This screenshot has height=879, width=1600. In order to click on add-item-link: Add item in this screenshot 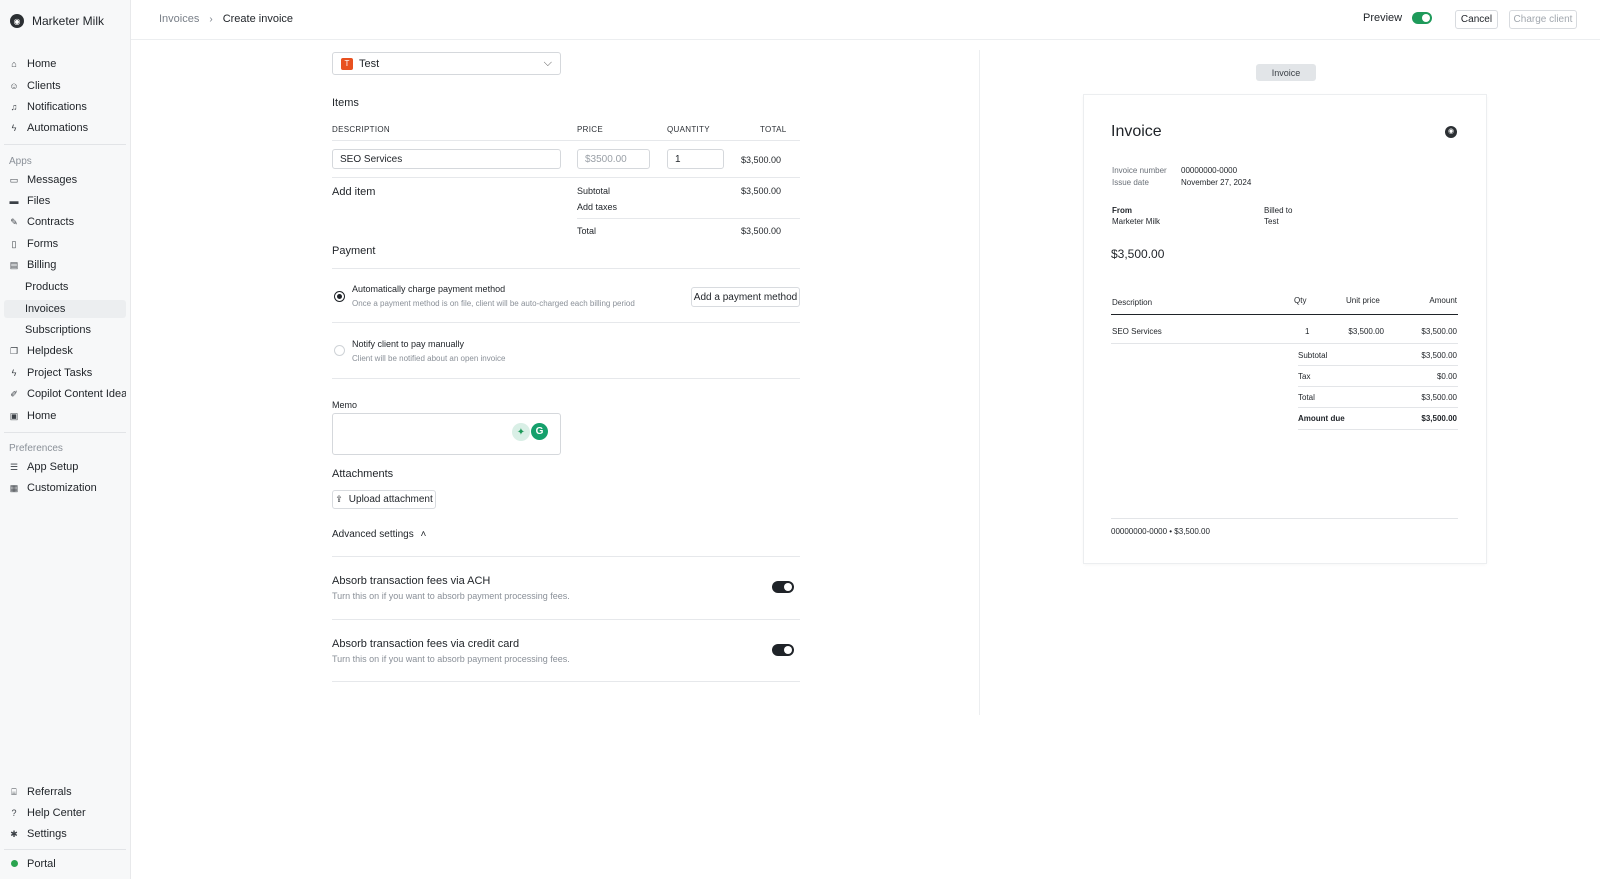, I will do `click(353, 192)`.